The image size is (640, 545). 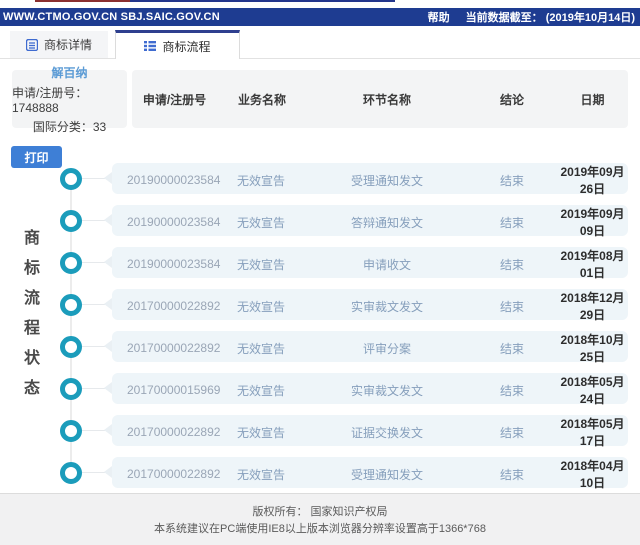 What do you see at coordinates (111, 17) in the screenshot?
I see `site-urls: WWW.CTMO.GOV.CN SBJ.SAIC.GOV.CN` at bounding box center [111, 17].